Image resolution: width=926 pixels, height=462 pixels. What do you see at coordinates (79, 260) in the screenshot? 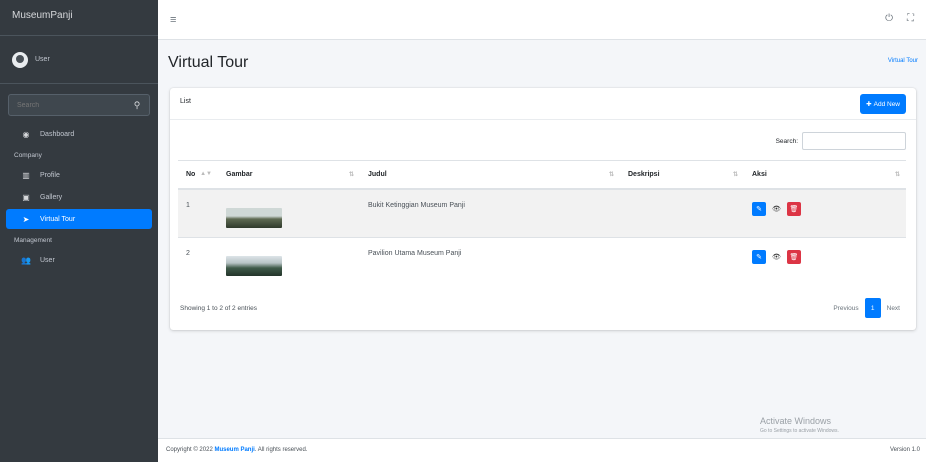
I see `sidebar-item-user: 👥 User` at bounding box center [79, 260].